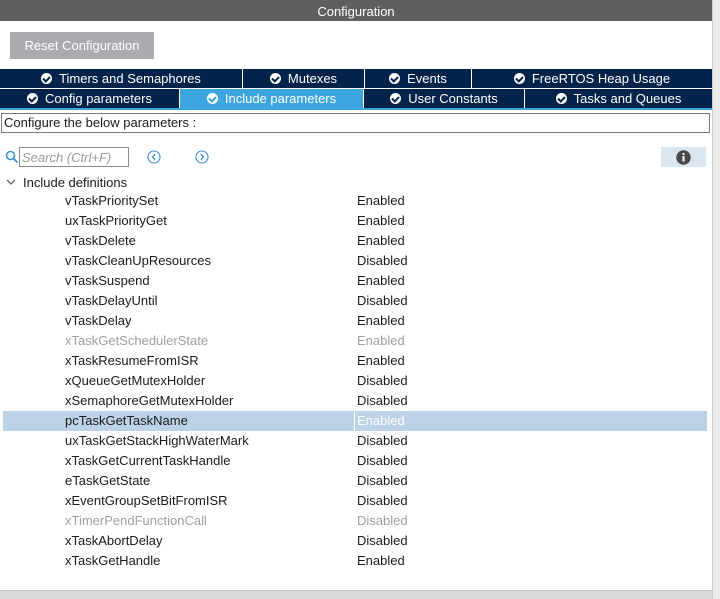 The width and height of the screenshot is (720, 599). I want to click on tab-mutexes: Mutexes, so click(304, 78).